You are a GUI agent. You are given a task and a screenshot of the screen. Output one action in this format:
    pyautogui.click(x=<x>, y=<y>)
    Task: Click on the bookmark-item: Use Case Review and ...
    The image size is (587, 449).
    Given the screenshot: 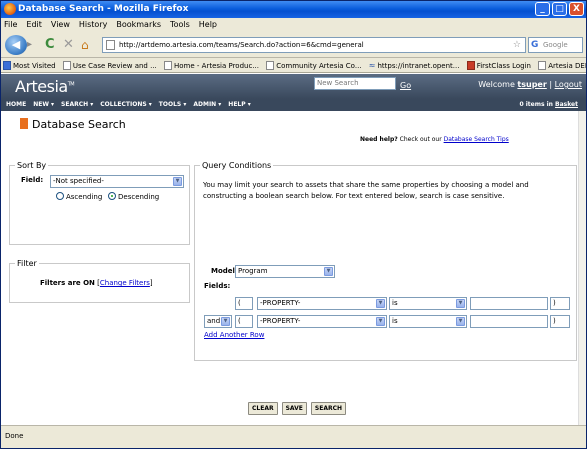 What is the action you would take?
    pyautogui.click(x=109, y=65)
    